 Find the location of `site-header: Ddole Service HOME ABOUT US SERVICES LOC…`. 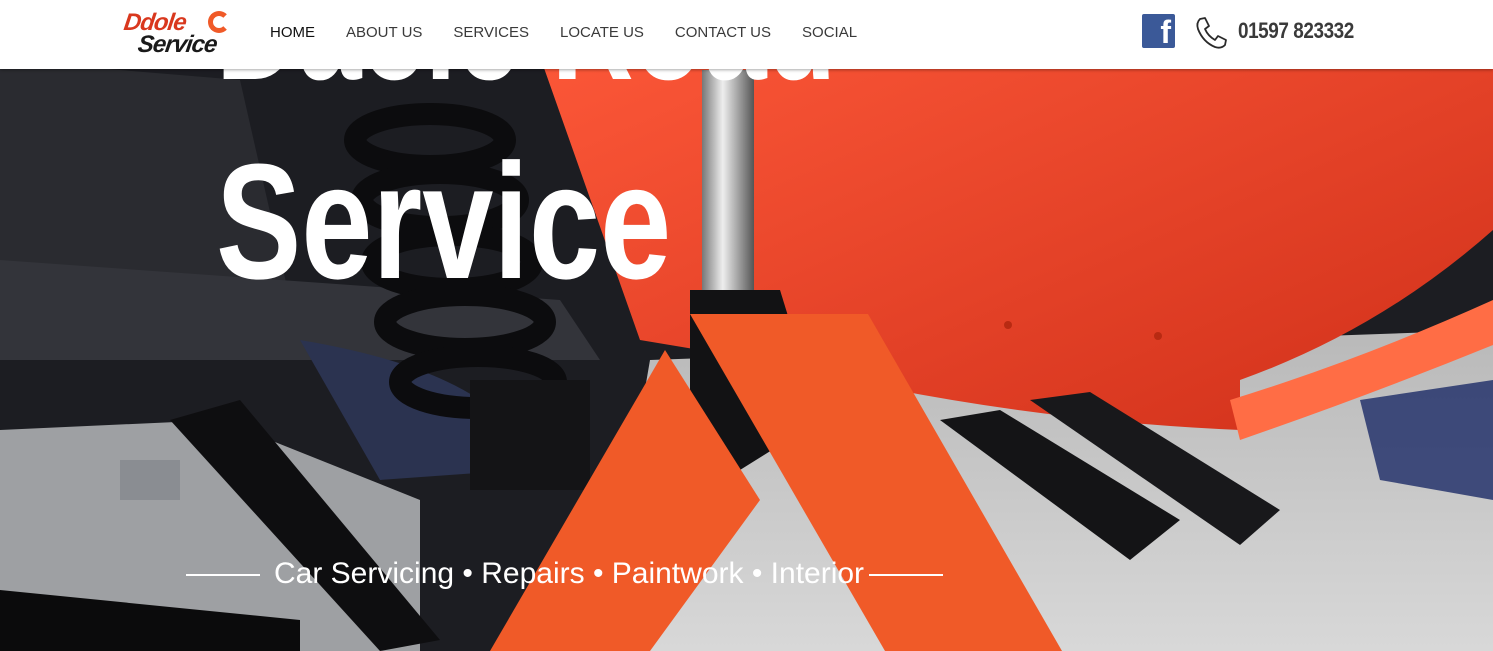

site-header: Ddole Service HOME ABOUT US SERVICES LOC… is located at coordinates (746, 34).